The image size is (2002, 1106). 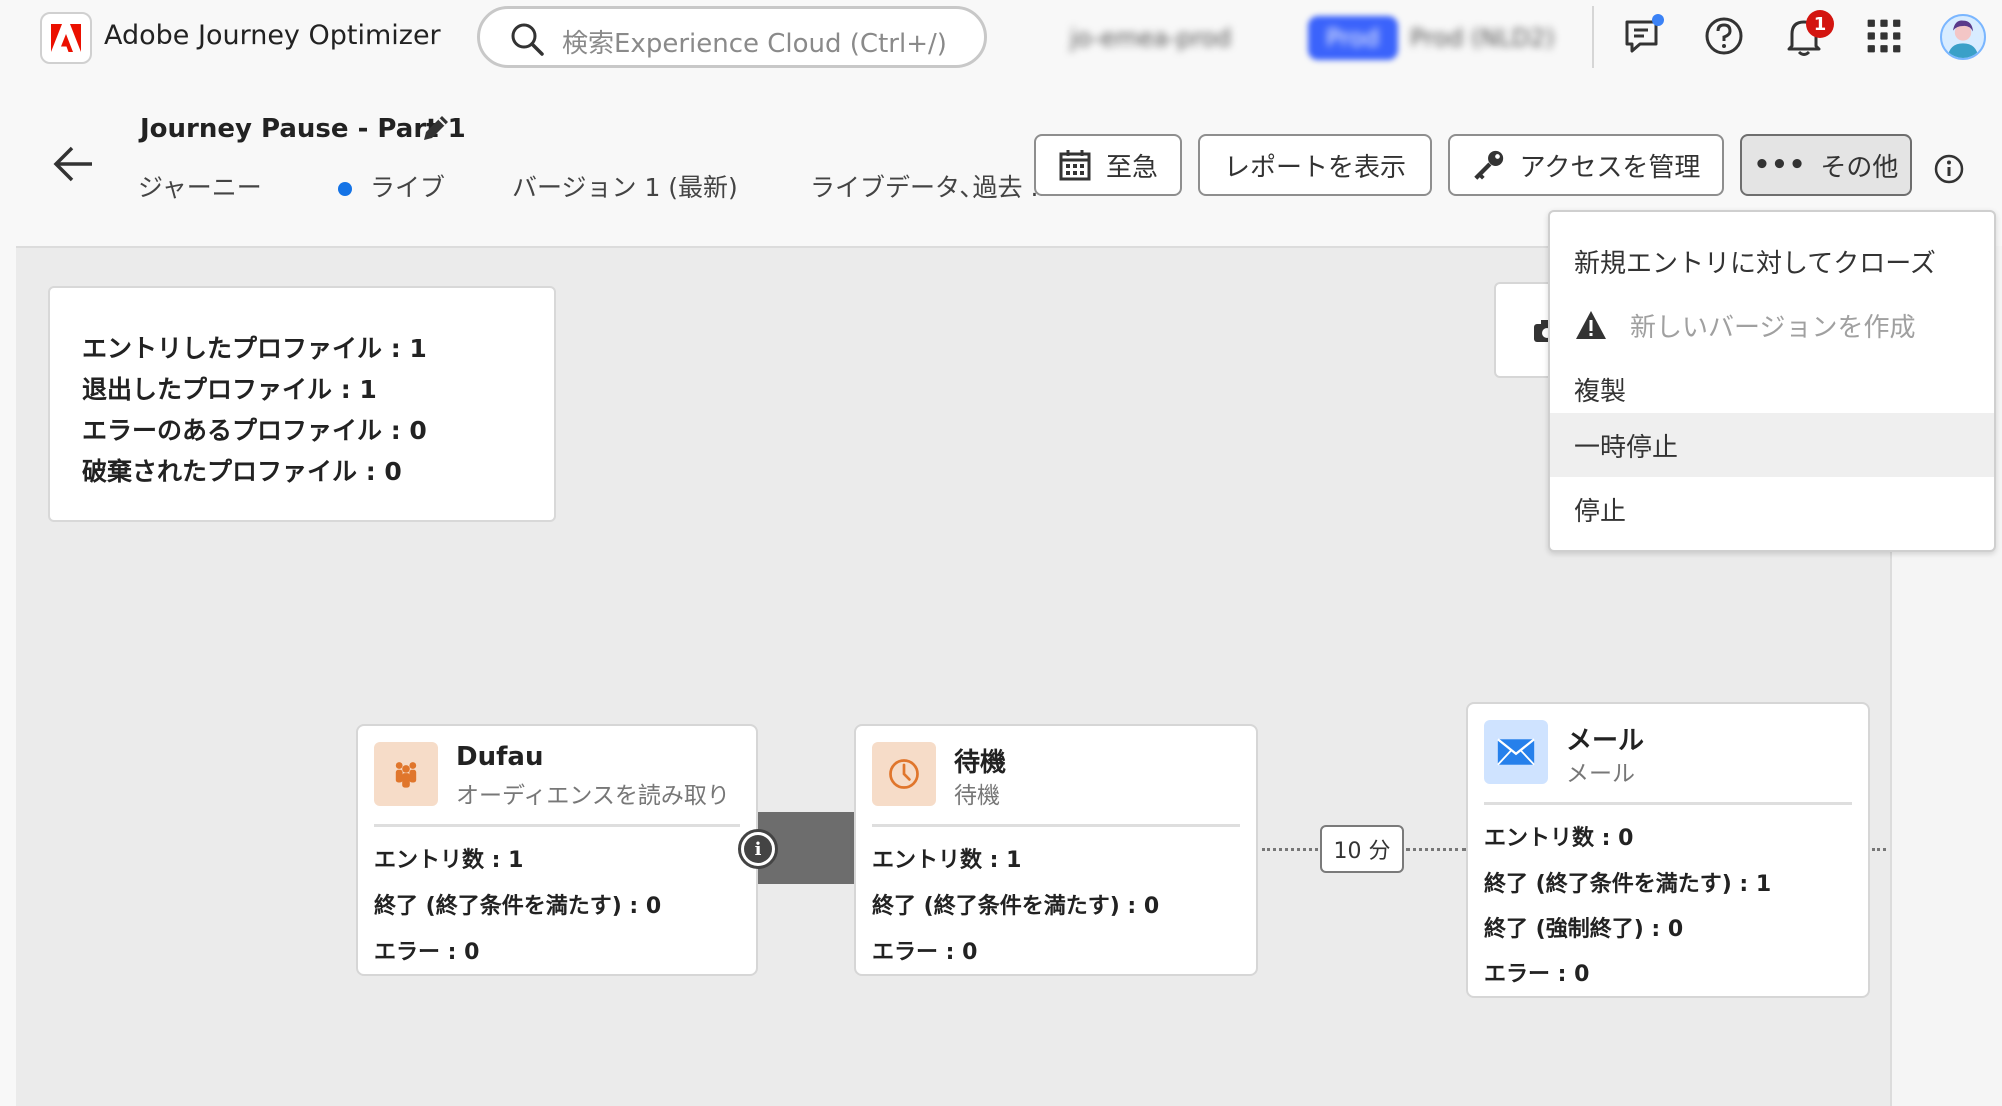 What do you see at coordinates (254, 430) in the screenshot?
I see `stat-error-profiles: エラーのあるプロファイル : 0` at bounding box center [254, 430].